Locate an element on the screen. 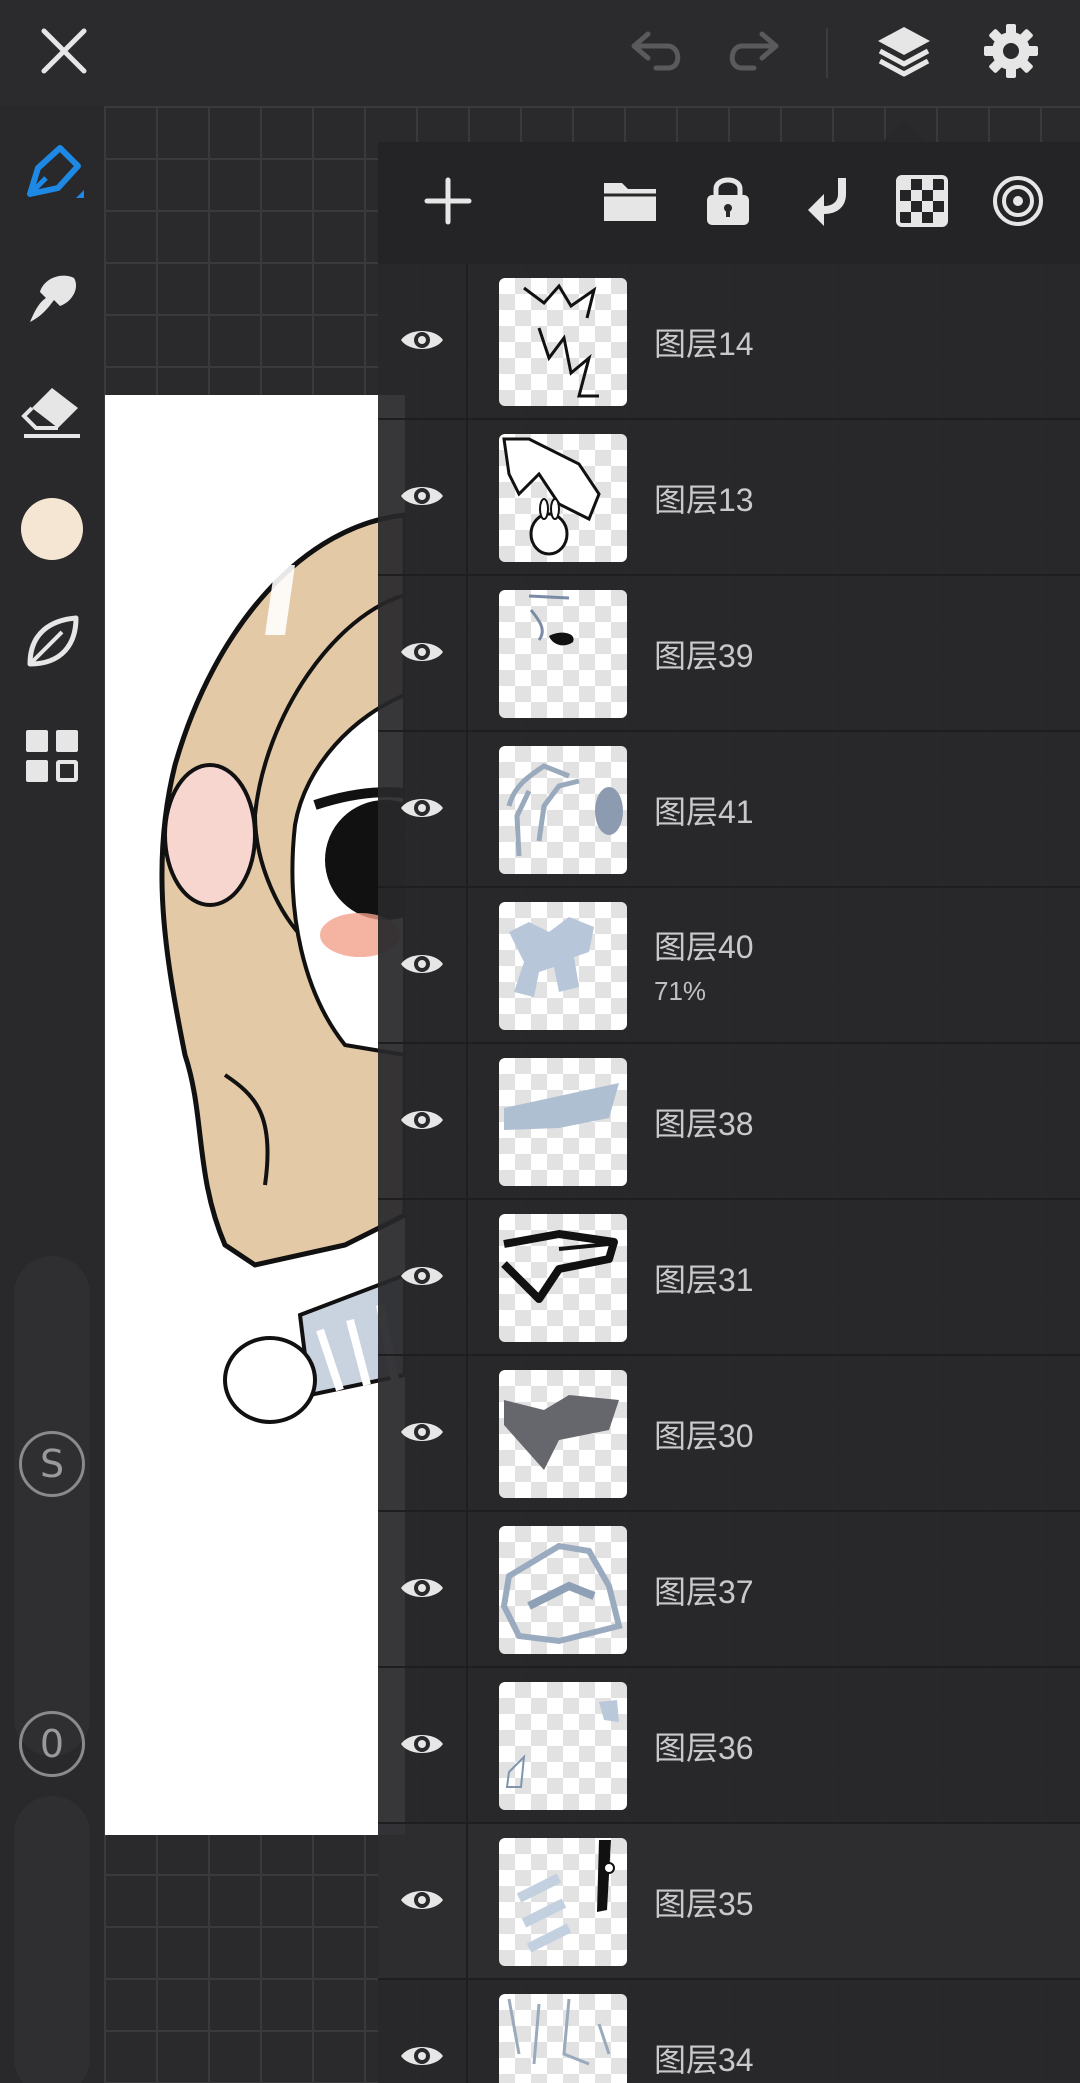  layers-icon is located at coordinates (904, 53).